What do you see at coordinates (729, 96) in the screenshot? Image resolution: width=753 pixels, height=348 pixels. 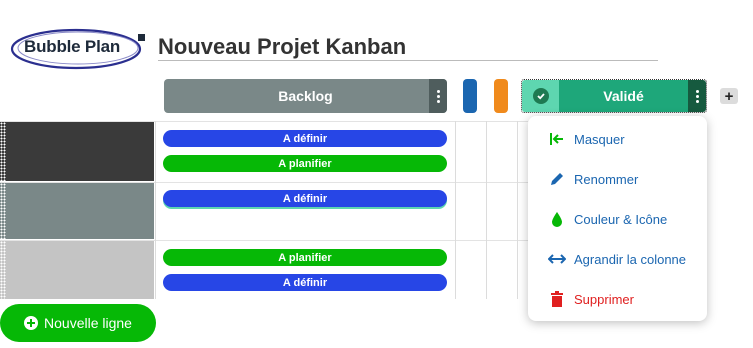 I see `add-column-button: +` at bounding box center [729, 96].